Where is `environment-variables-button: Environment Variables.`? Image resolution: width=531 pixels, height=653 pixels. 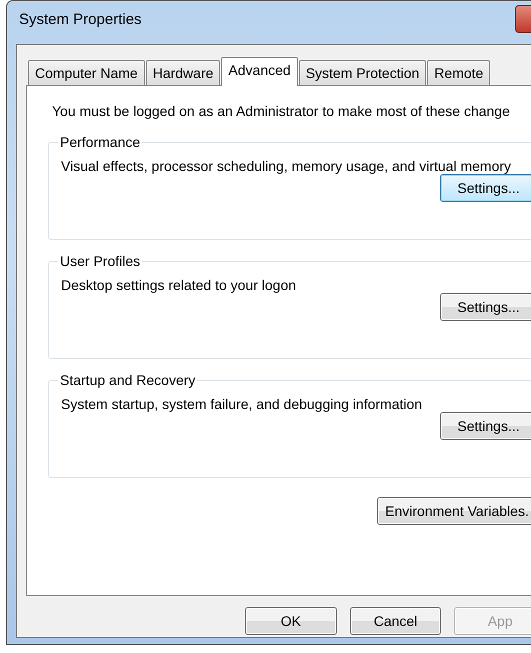
environment-variables-button: Environment Variables. is located at coordinates (454, 511).